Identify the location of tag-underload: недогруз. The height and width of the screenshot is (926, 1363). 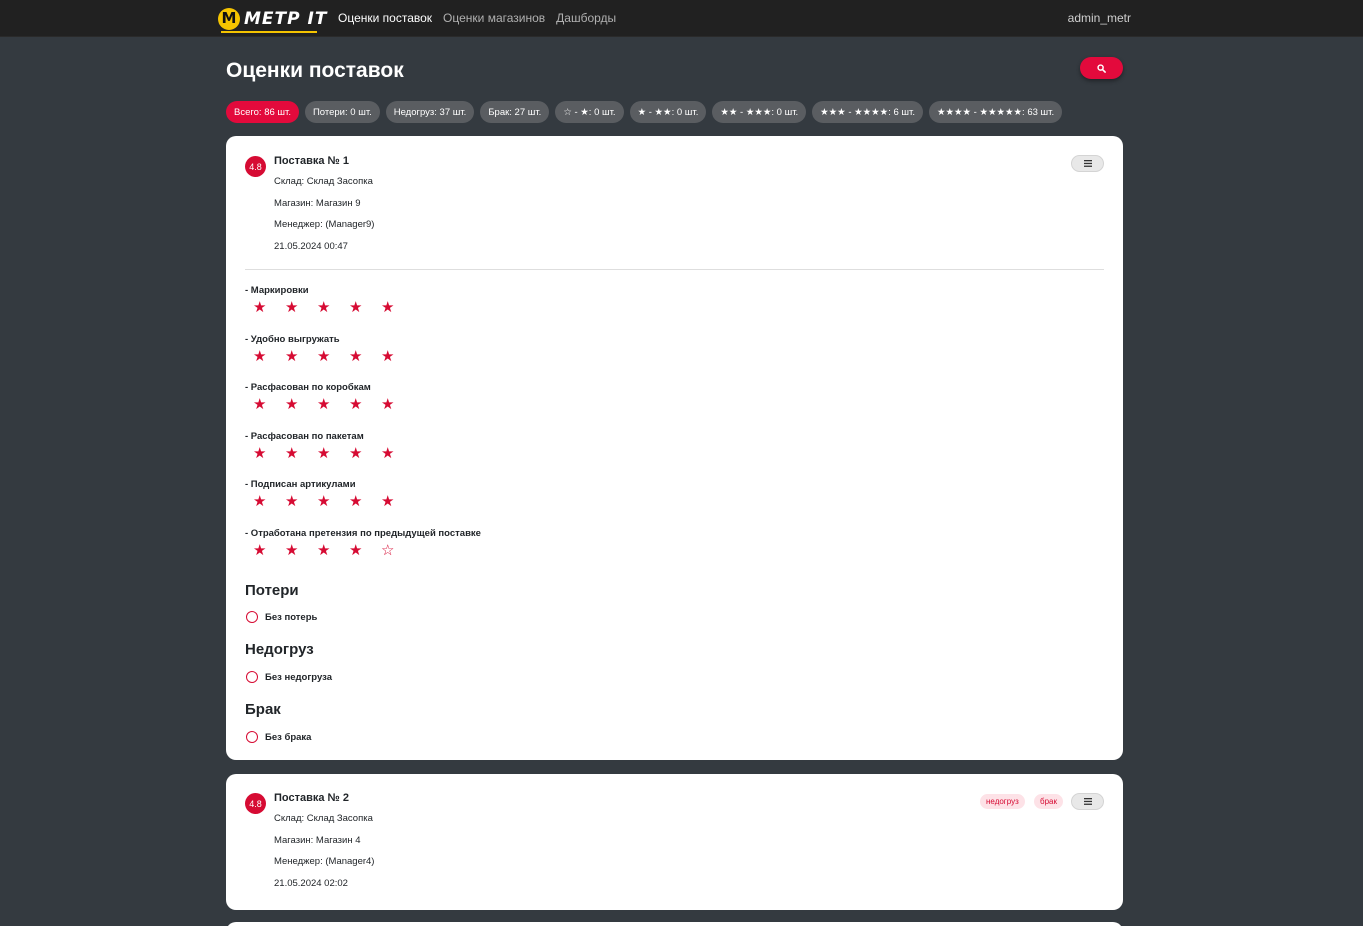
(1002, 801).